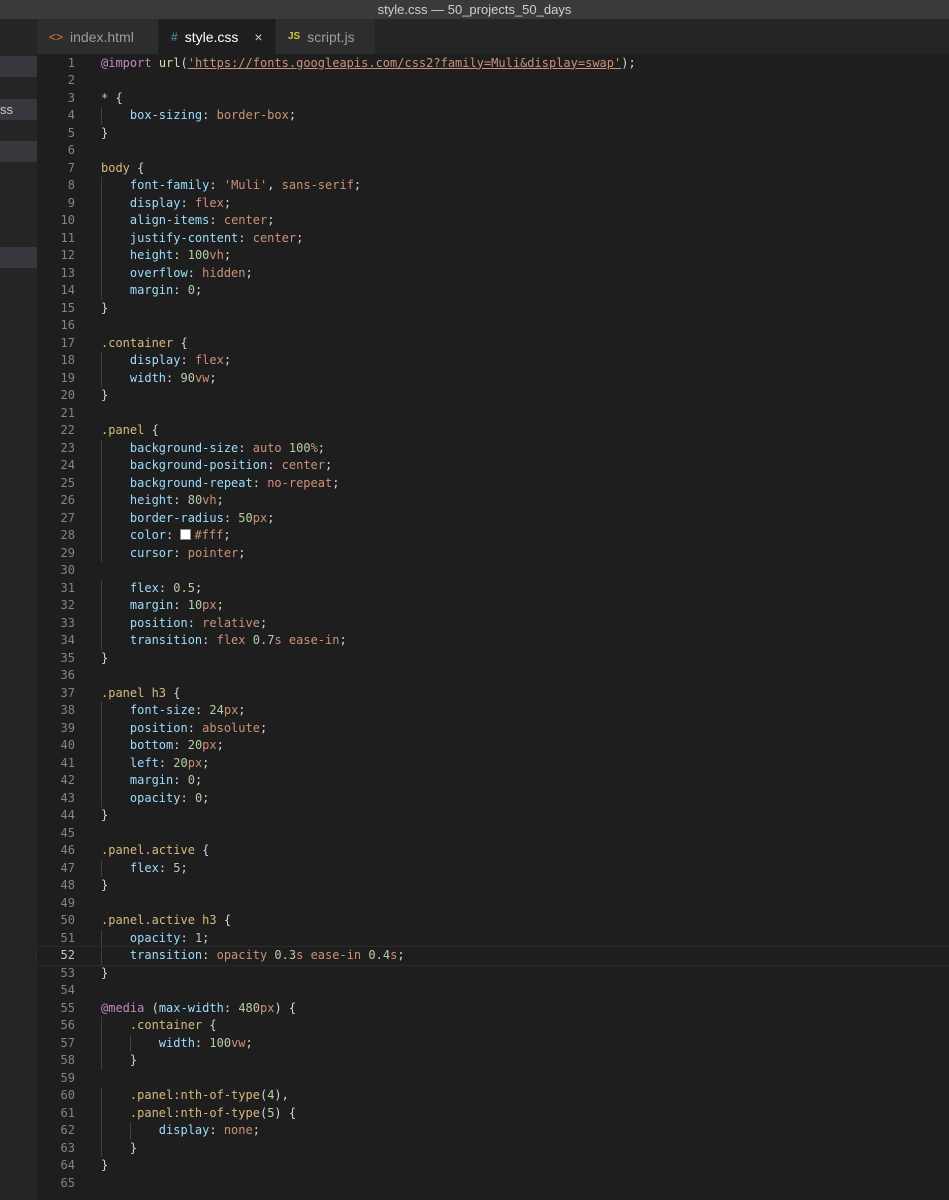 The image size is (949, 1200). What do you see at coordinates (67, 272) in the screenshot?
I see `line-number: 13` at bounding box center [67, 272].